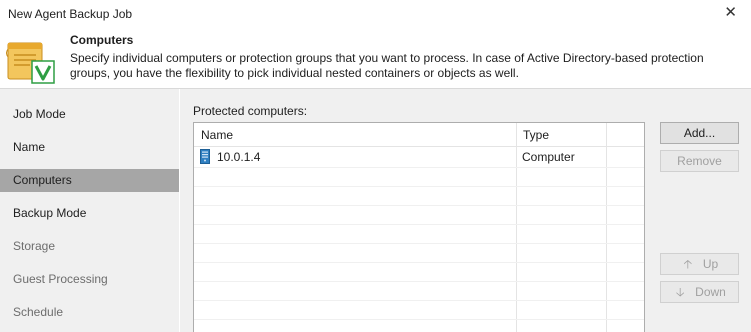 Image resolution: width=751 pixels, height=332 pixels. What do you see at coordinates (89, 180) in the screenshot?
I see `sidebar-item-computers: Computers` at bounding box center [89, 180].